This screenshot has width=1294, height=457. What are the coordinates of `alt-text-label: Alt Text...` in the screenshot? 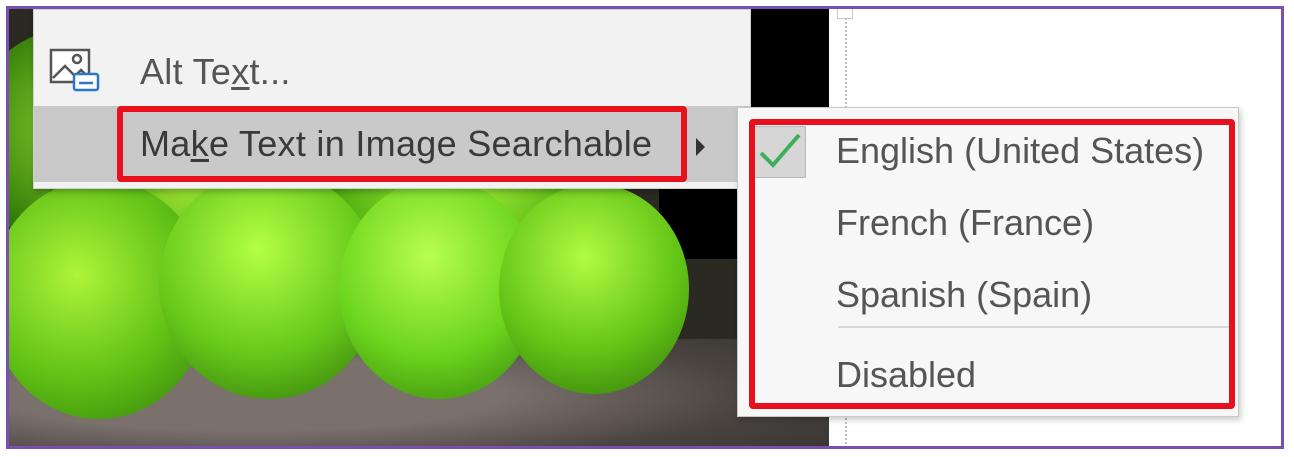 It's located at (215, 71).